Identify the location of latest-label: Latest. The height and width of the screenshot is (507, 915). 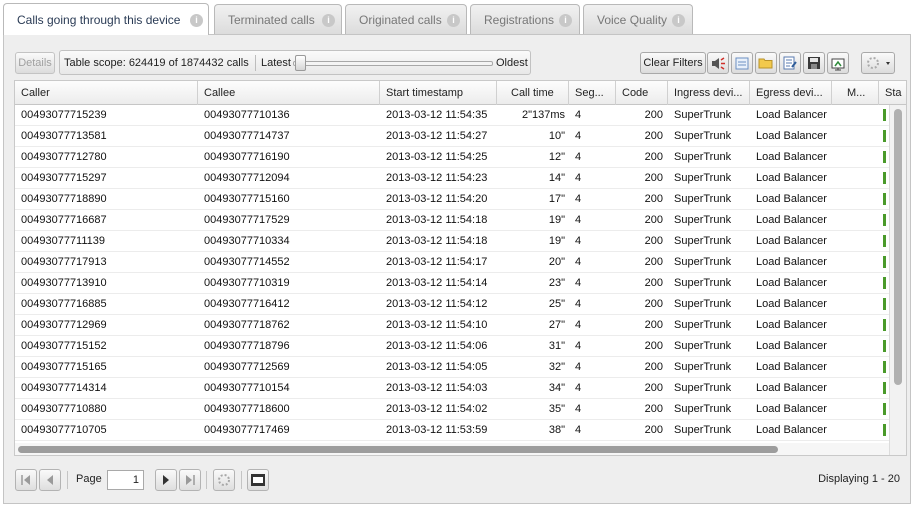
(276, 63).